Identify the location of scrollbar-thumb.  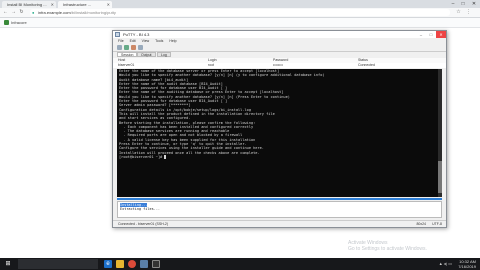
(440, 177).